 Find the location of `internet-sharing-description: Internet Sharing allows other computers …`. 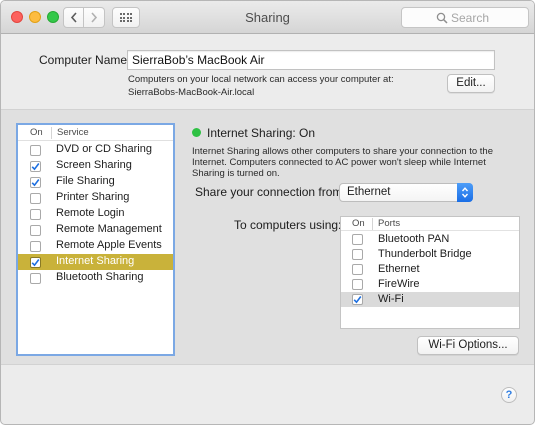

internet-sharing-description: Internet Sharing allows other computers … is located at coordinates (357, 162).